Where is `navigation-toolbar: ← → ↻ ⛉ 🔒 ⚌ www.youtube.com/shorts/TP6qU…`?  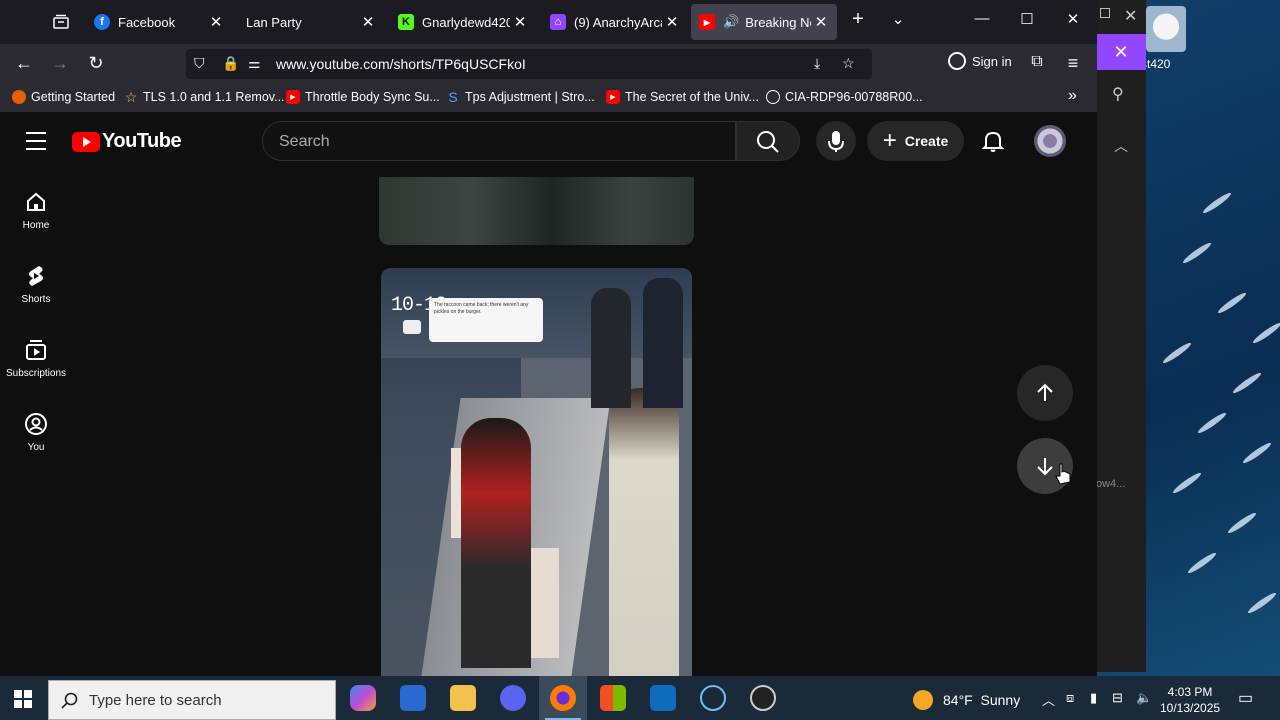 navigation-toolbar: ← → ↻ ⛉ 🔒 ⚌ www.youtube.com/shorts/TP6qU… is located at coordinates (548, 64).